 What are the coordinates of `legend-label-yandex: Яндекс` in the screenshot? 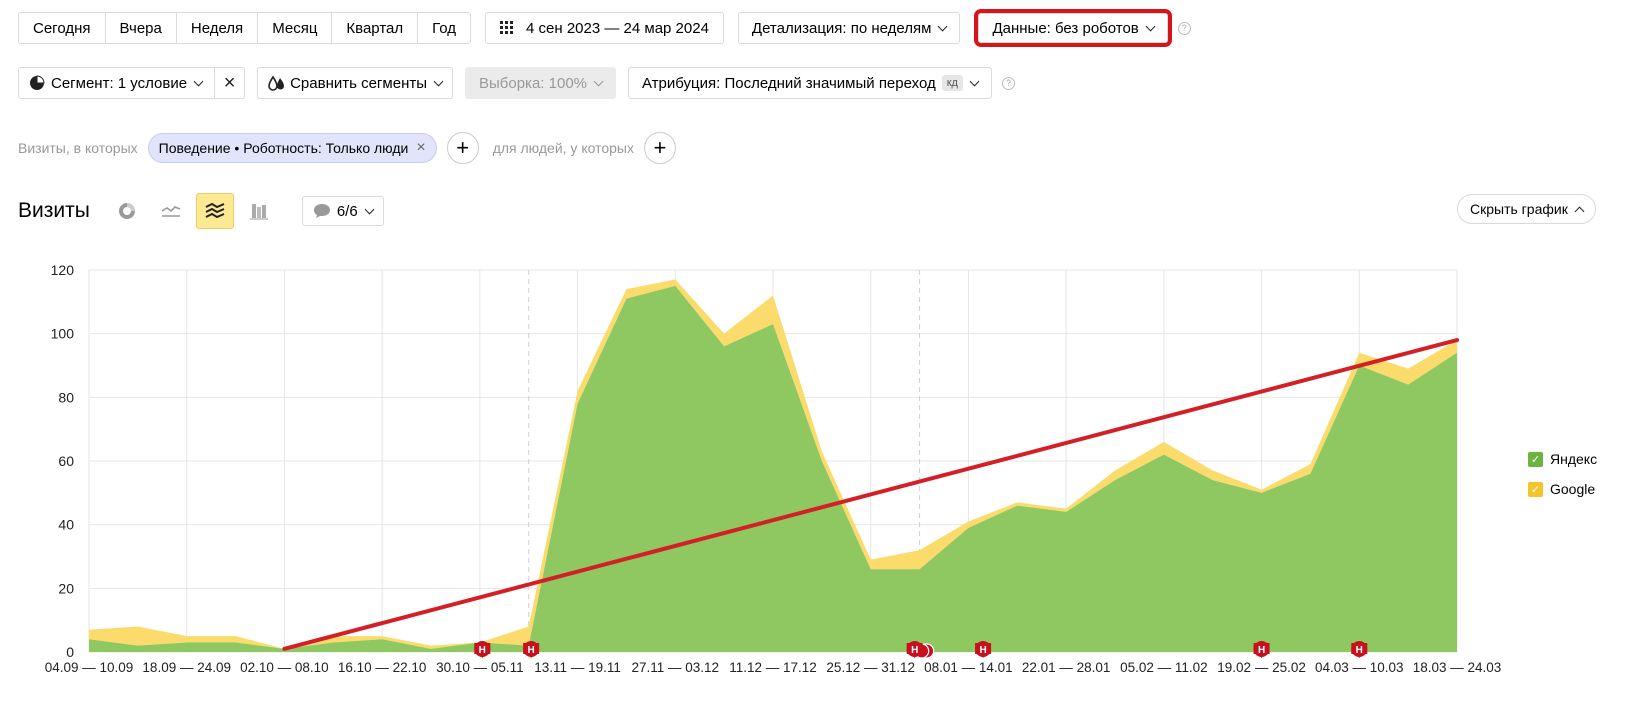 It's located at (1574, 459).